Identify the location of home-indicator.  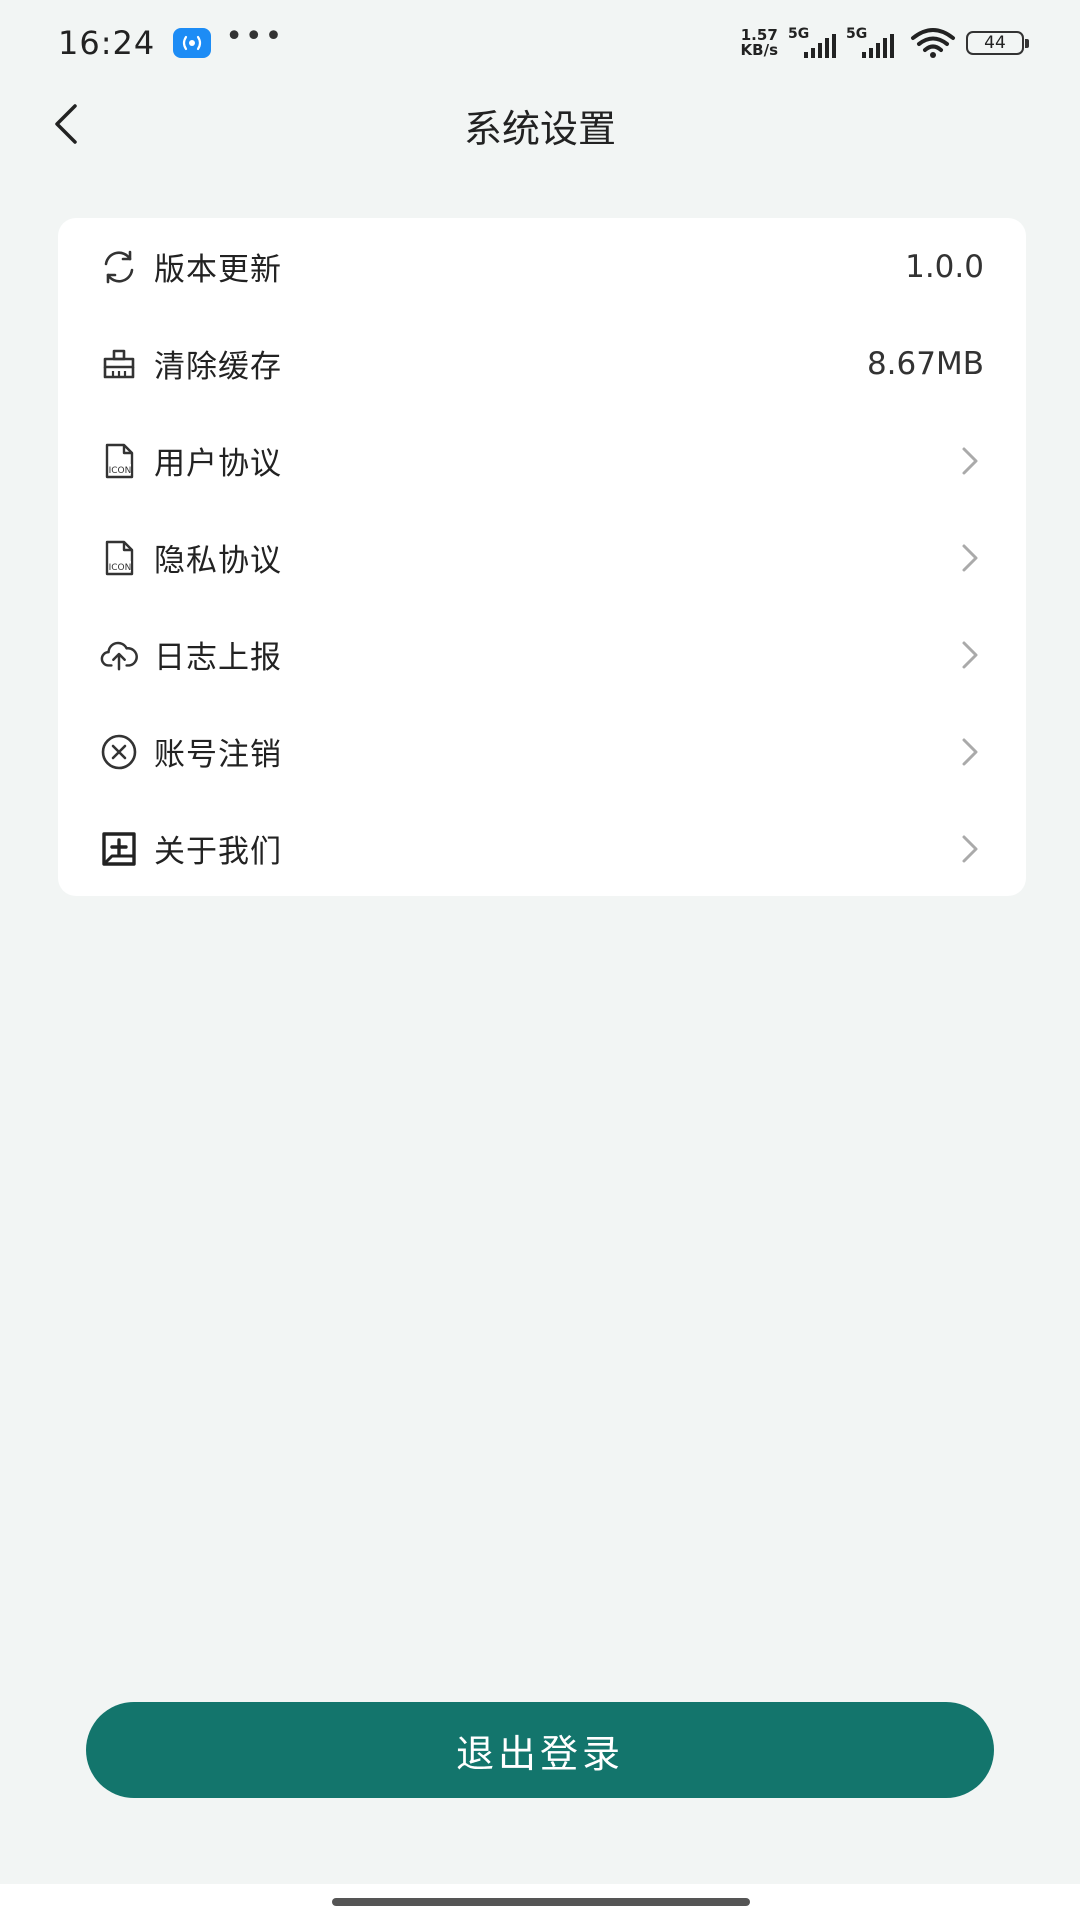
(541, 1902).